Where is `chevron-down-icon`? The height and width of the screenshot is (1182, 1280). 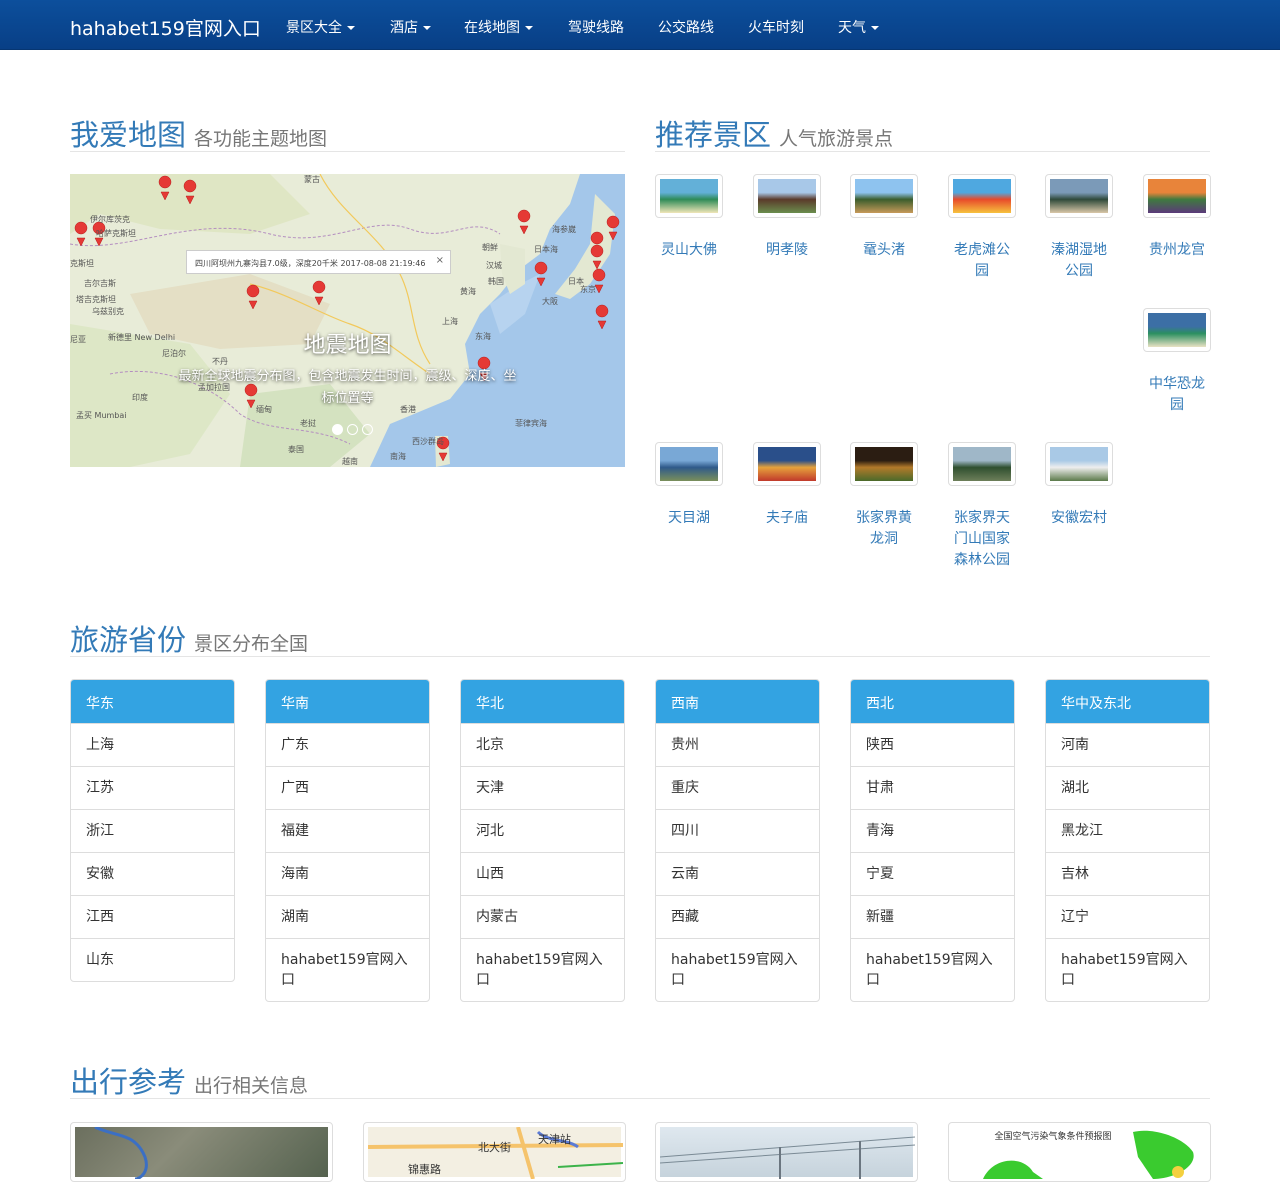
chevron-down-icon is located at coordinates (351, 28).